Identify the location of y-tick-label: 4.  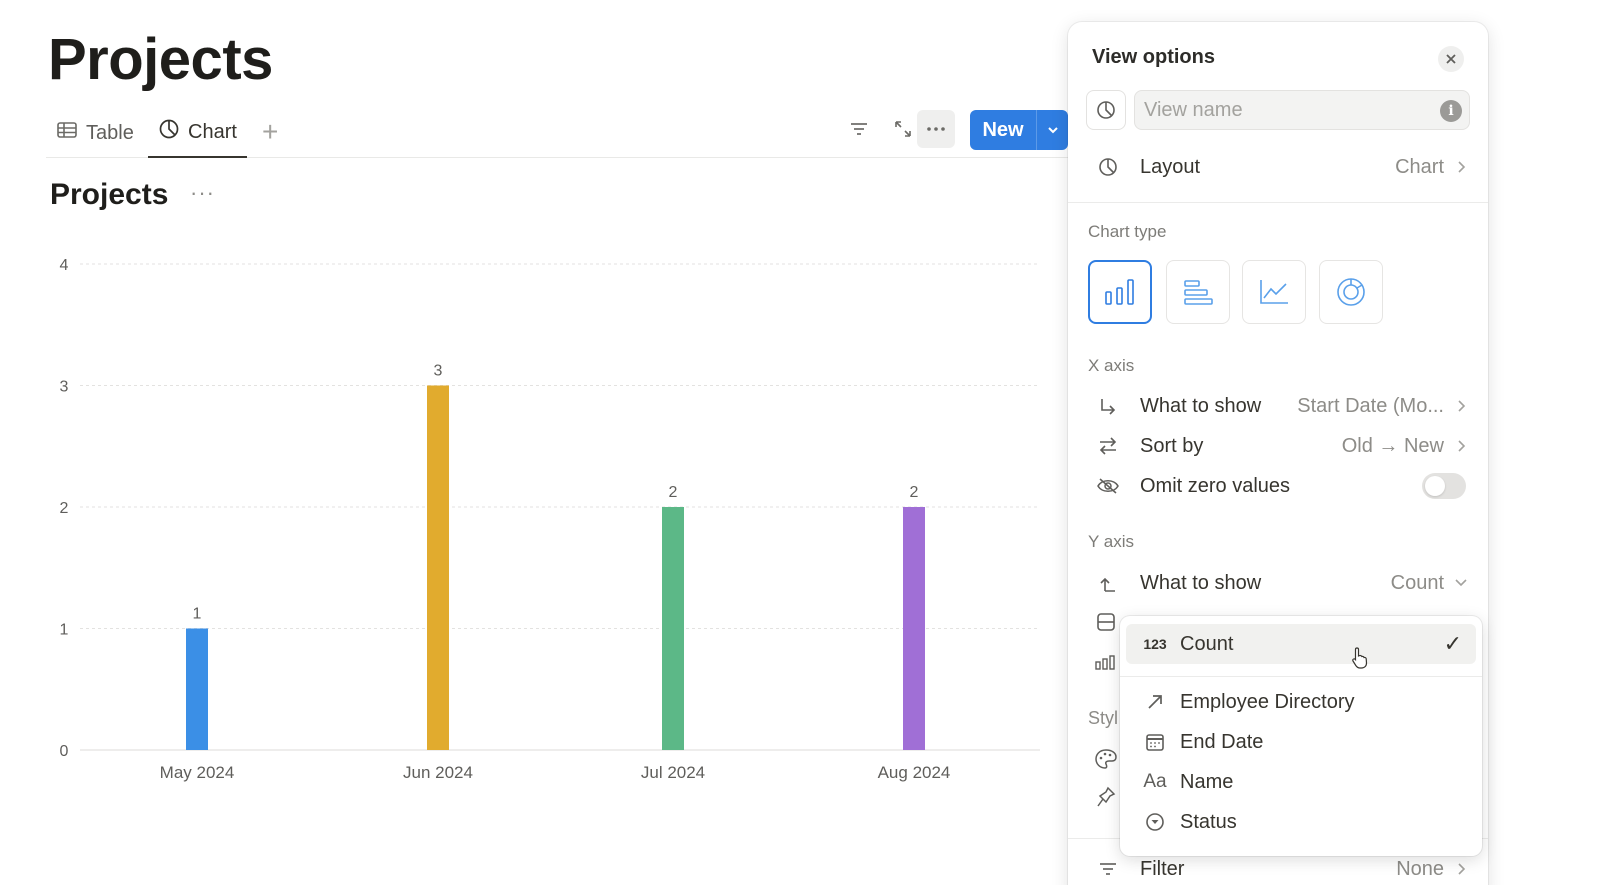
(64, 265).